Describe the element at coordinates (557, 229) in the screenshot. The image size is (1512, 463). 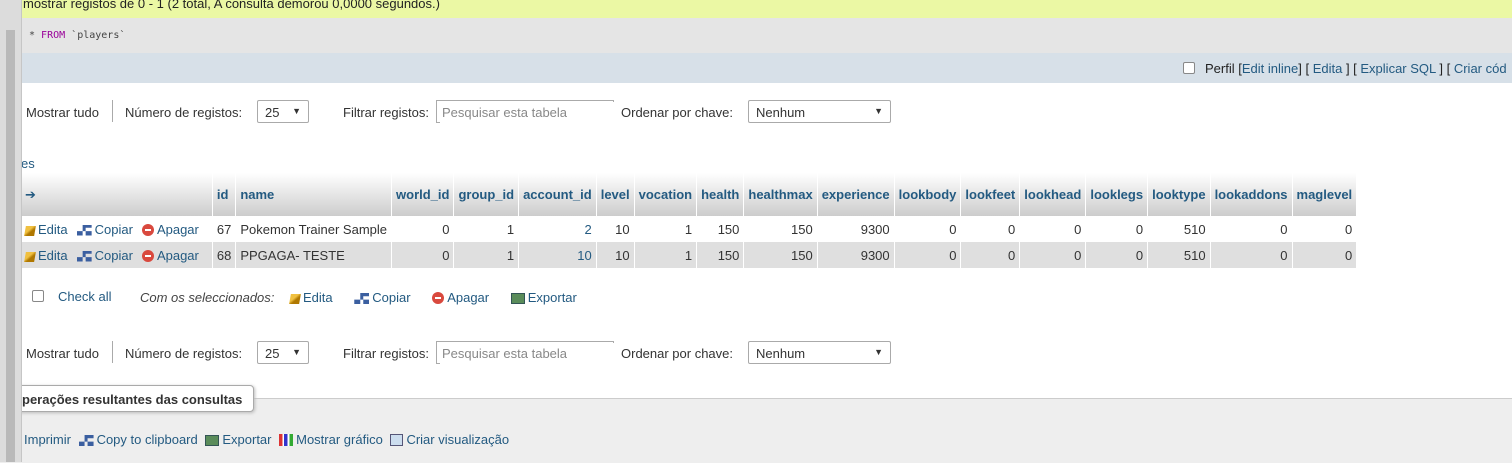
I see `cell-account_id: 2` at that location.